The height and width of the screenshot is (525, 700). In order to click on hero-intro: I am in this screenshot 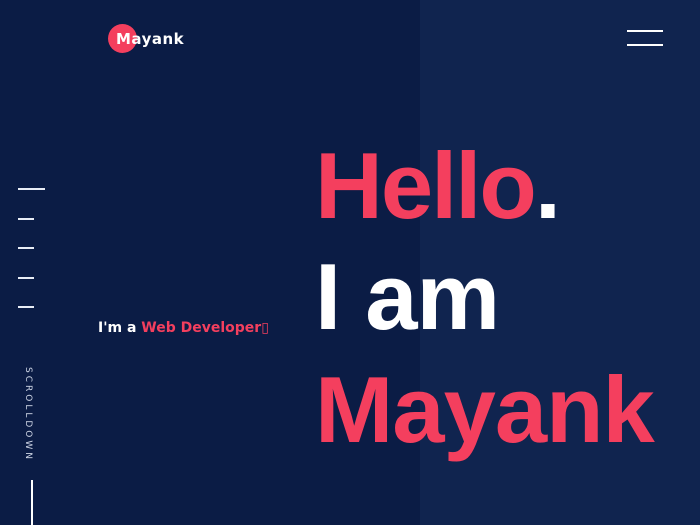, I will do `click(407, 296)`.